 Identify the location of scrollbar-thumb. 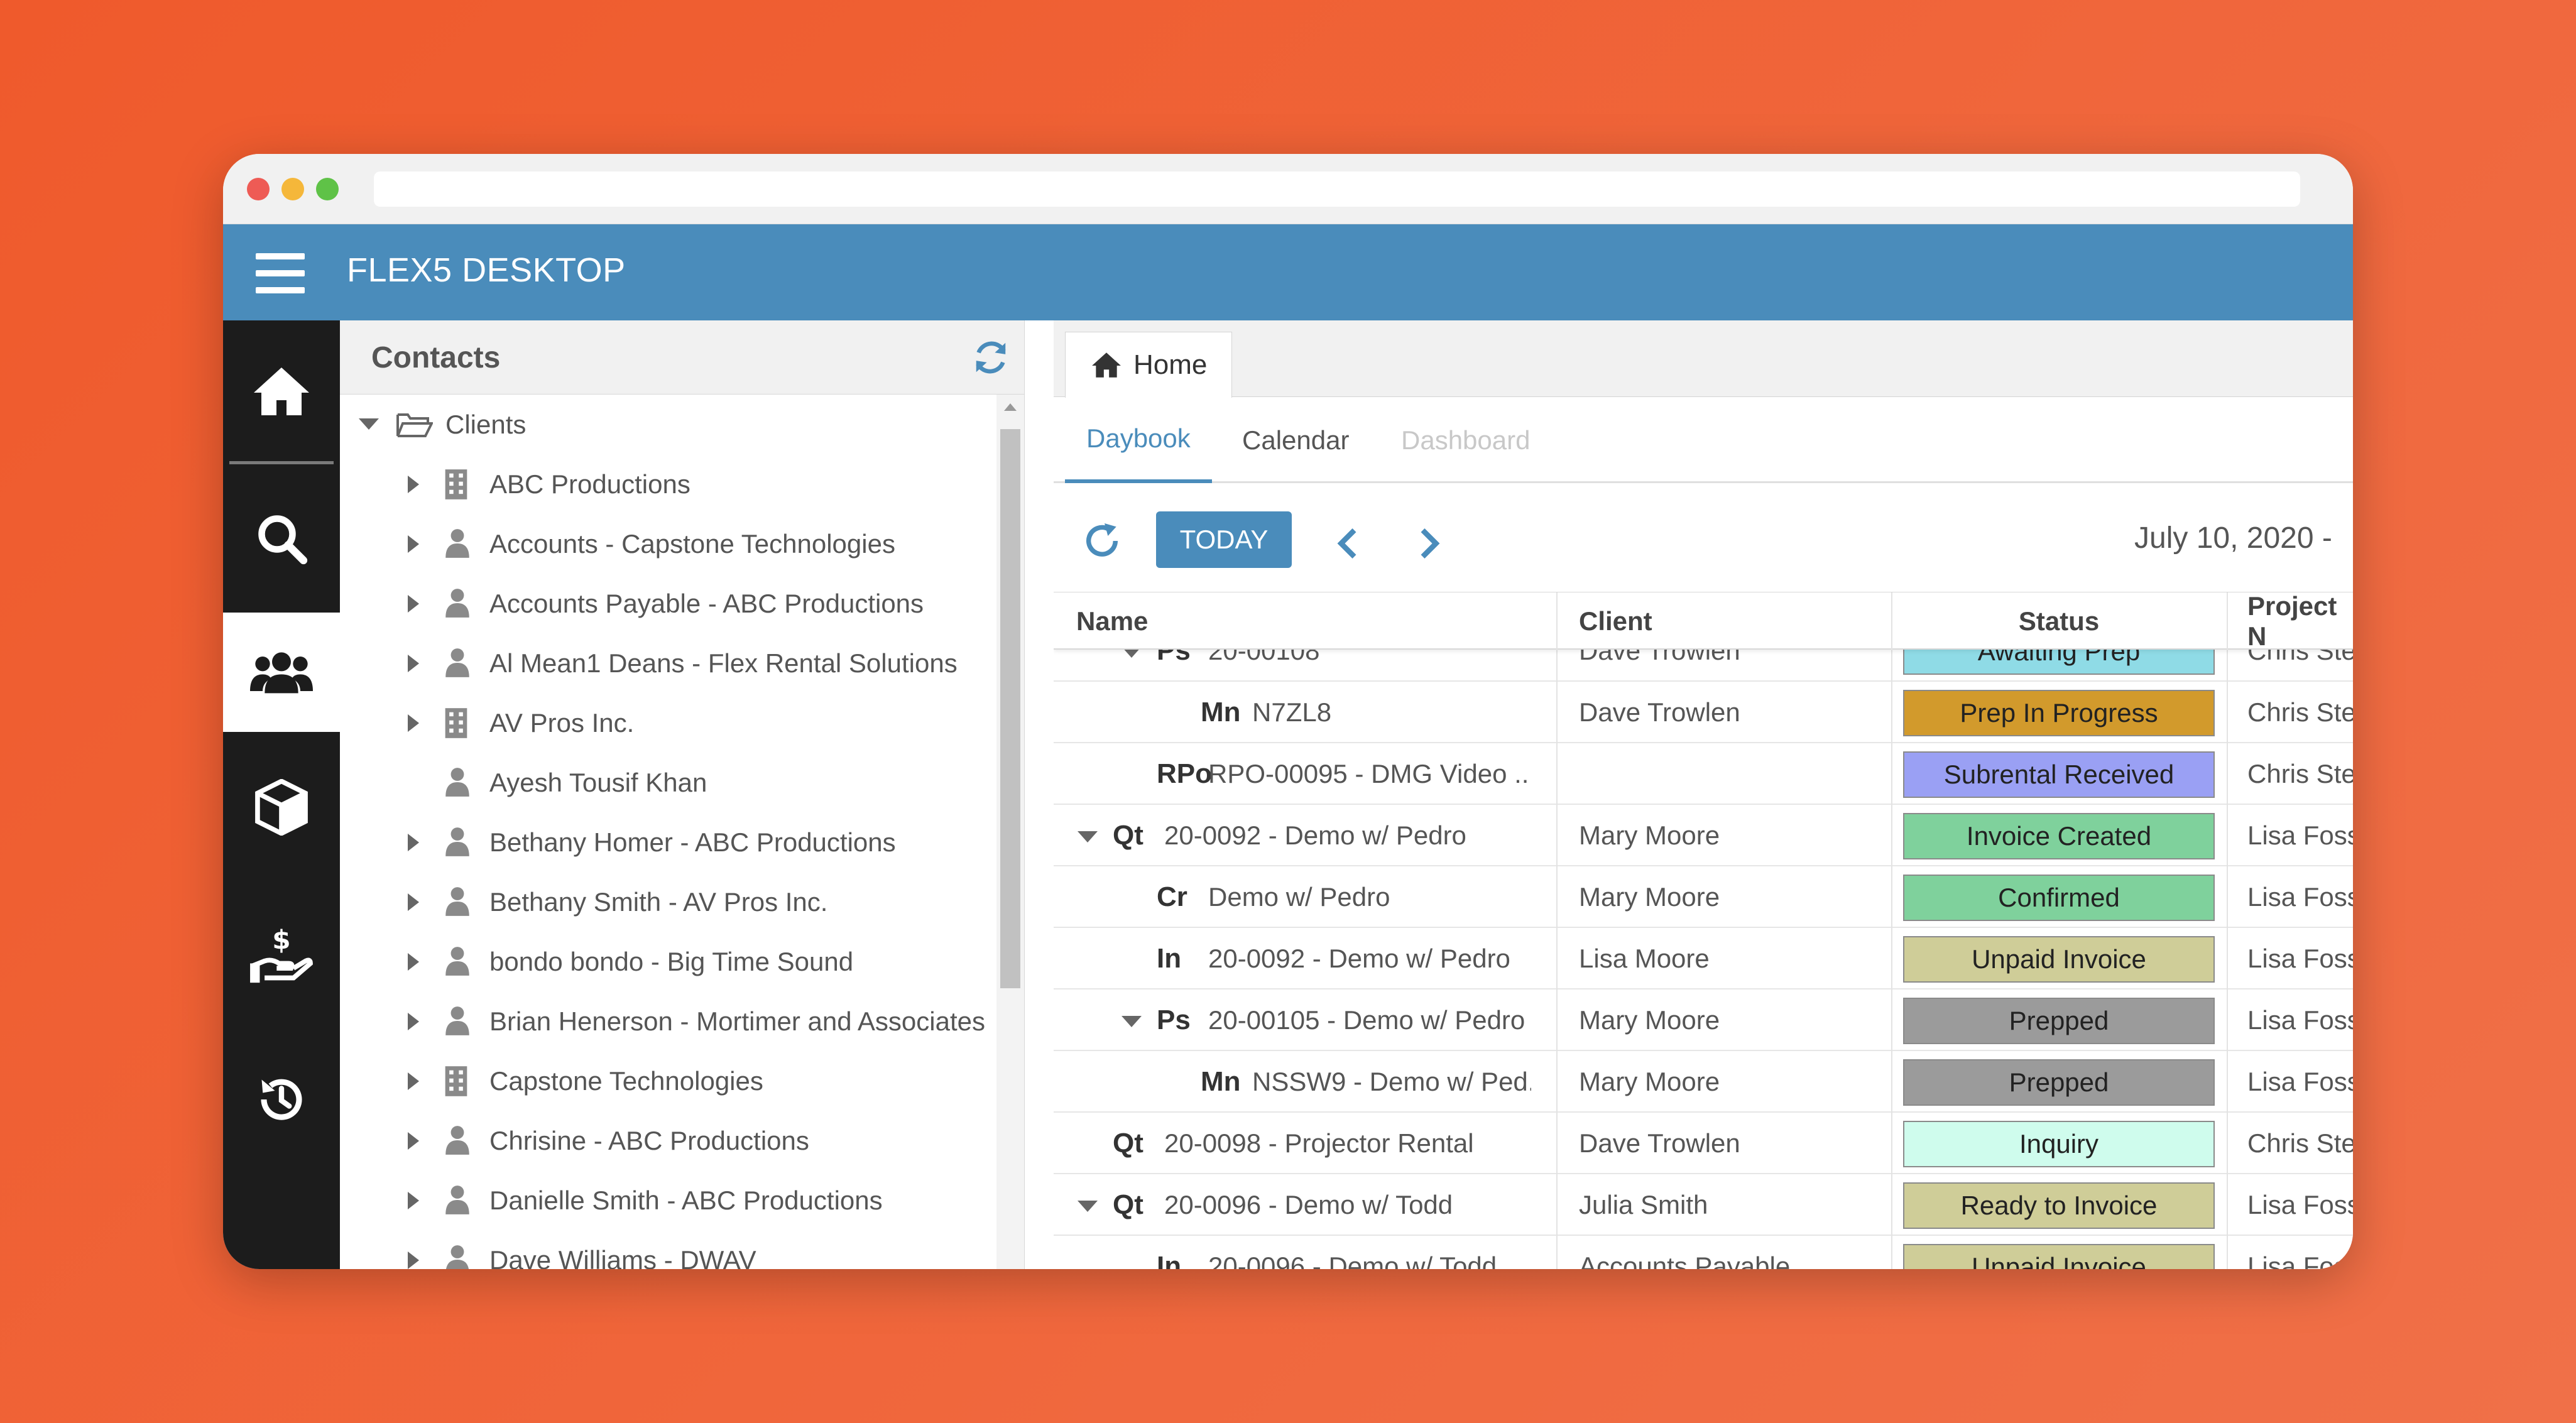
(1010, 709).